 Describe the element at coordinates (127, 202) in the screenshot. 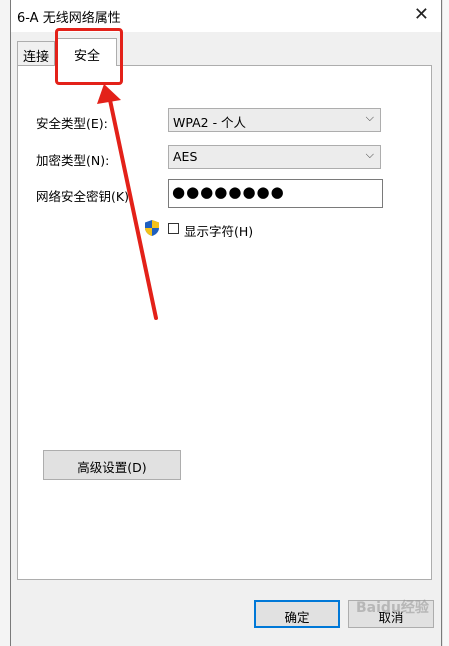

I see `annotation-arrow` at that location.